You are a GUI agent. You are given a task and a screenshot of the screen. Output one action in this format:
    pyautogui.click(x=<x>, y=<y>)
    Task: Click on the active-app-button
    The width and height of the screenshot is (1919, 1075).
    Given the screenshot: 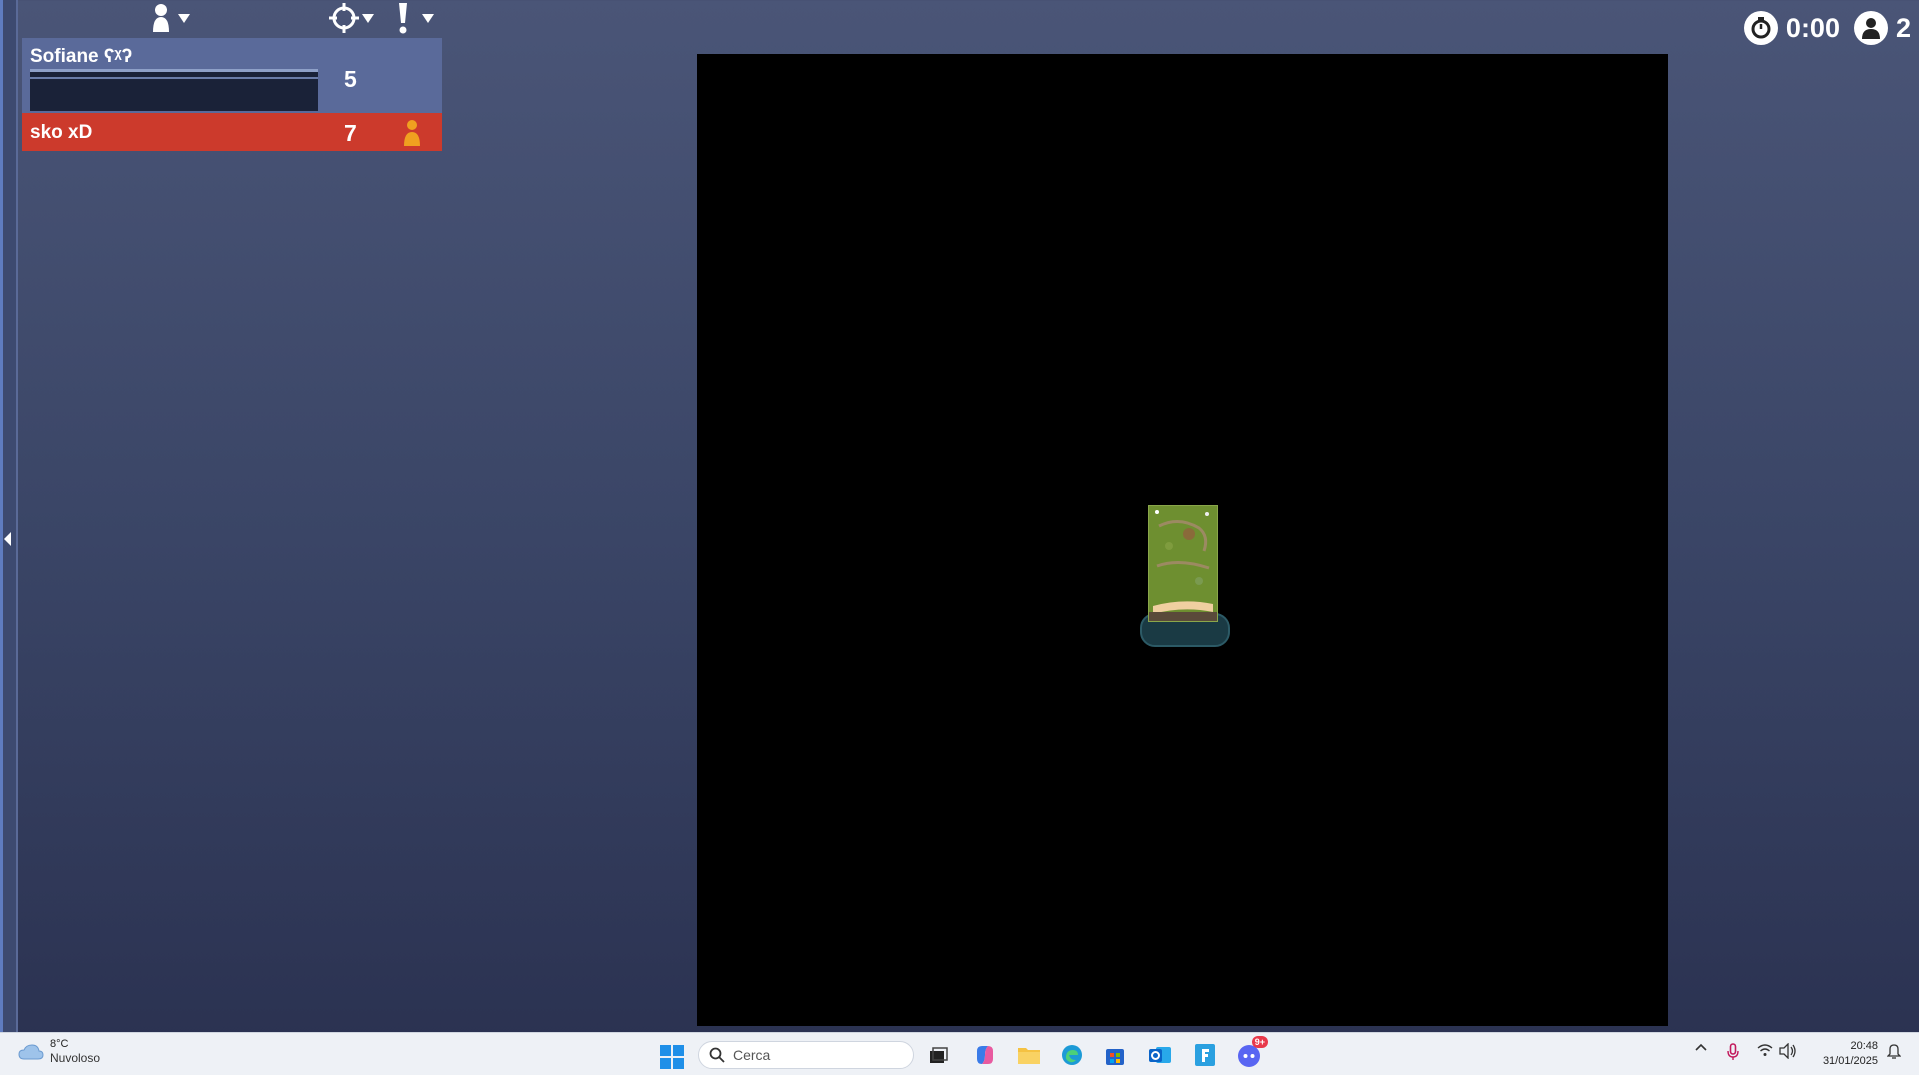 What is the action you would take?
    pyautogui.click(x=1205, y=1055)
    